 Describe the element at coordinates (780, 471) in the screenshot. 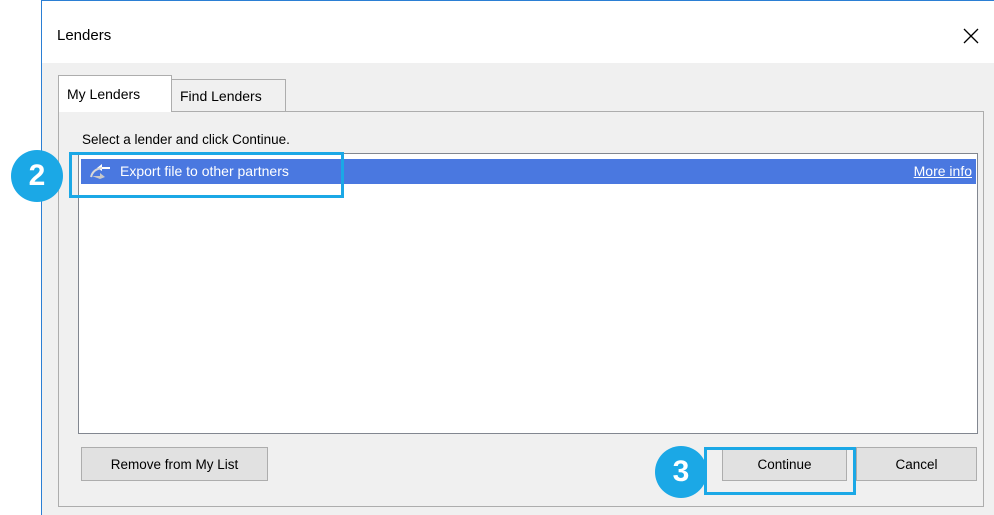

I see `callout-highlight-continue` at that location.